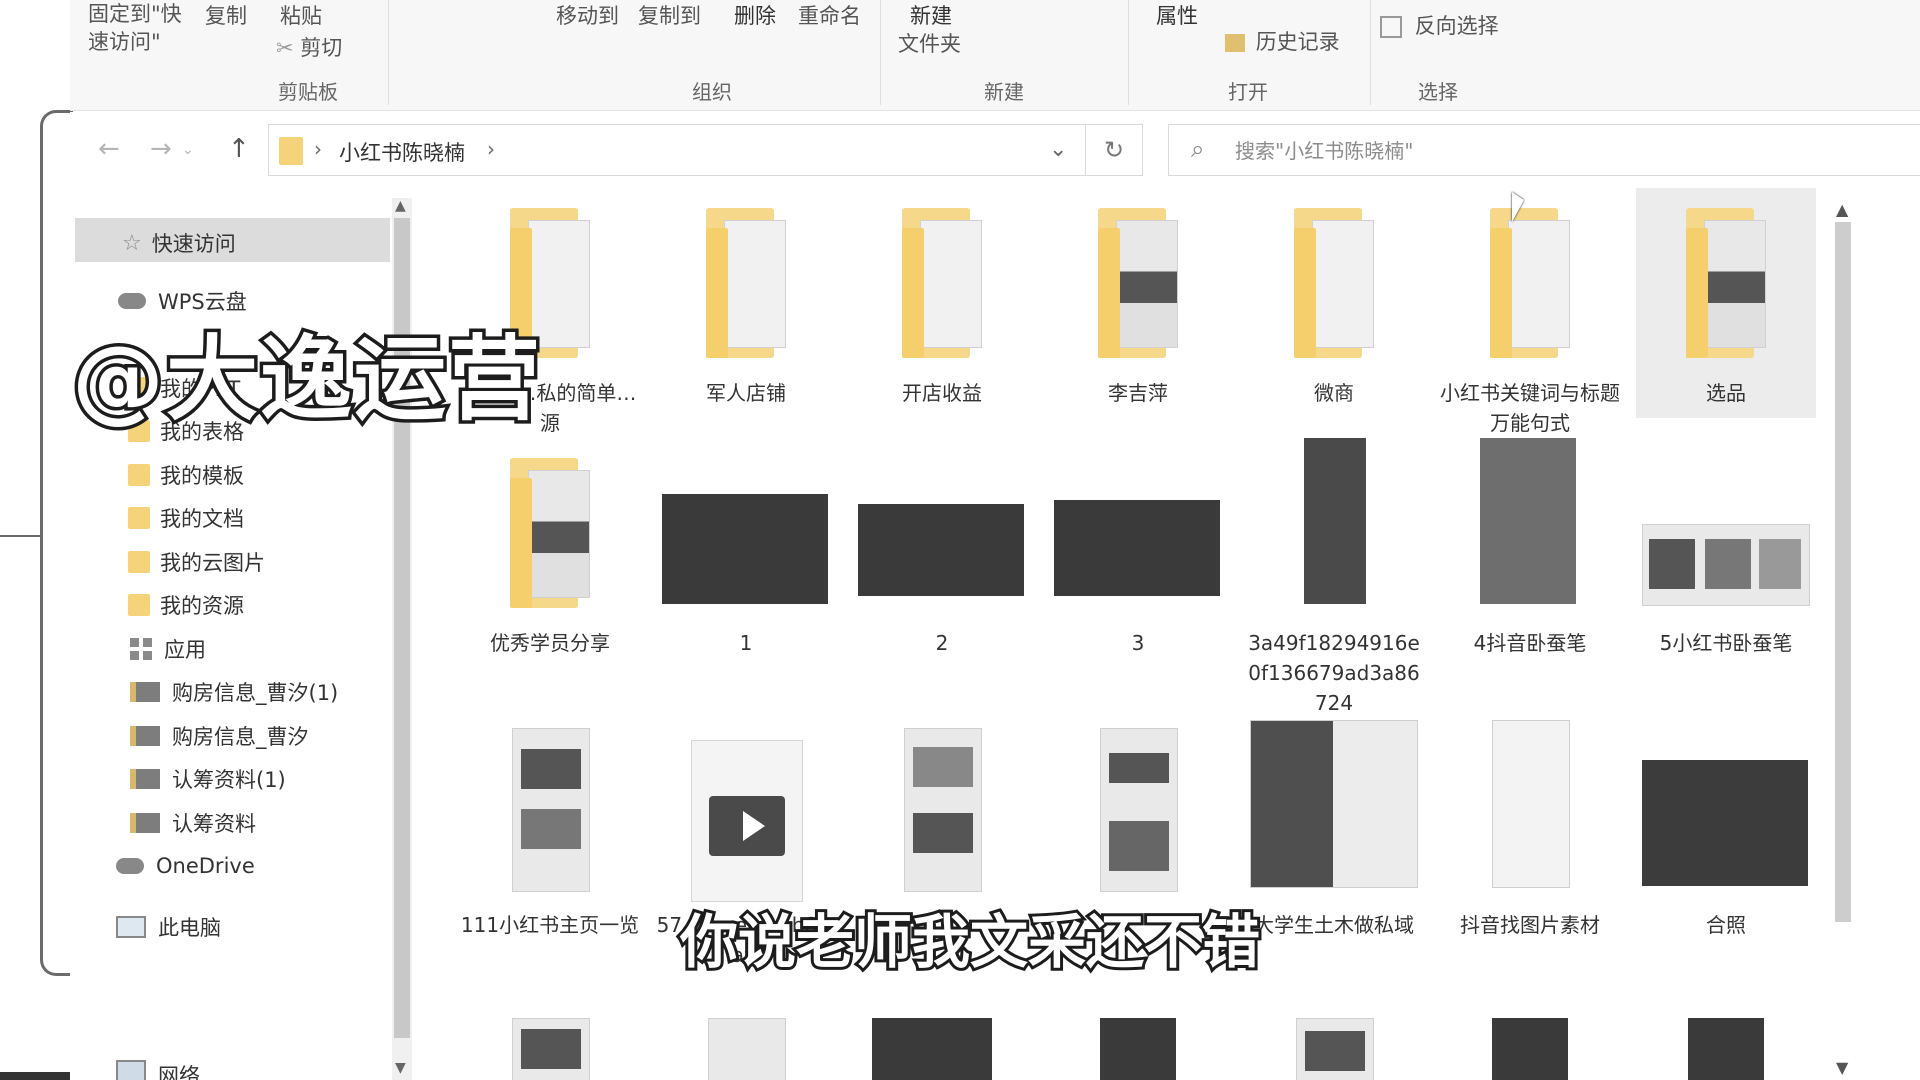  Describe the element at coordinates (179, 1072) in the screenshot. I see `nav-item-label: 网络` at that location.